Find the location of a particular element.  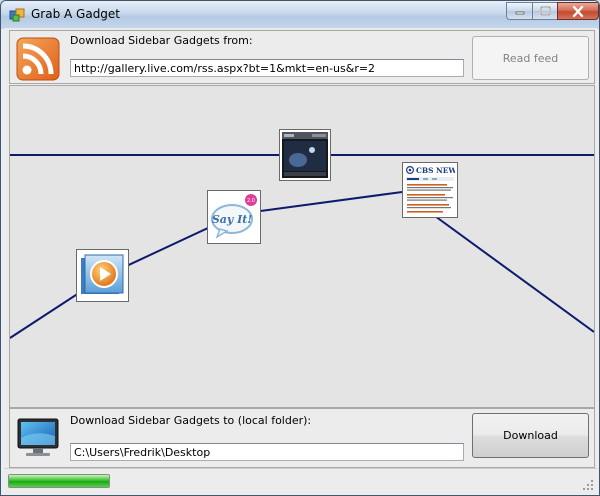

gadget-thumb-cbs-news: CBS NEWS is located at coordinates (432, 190).